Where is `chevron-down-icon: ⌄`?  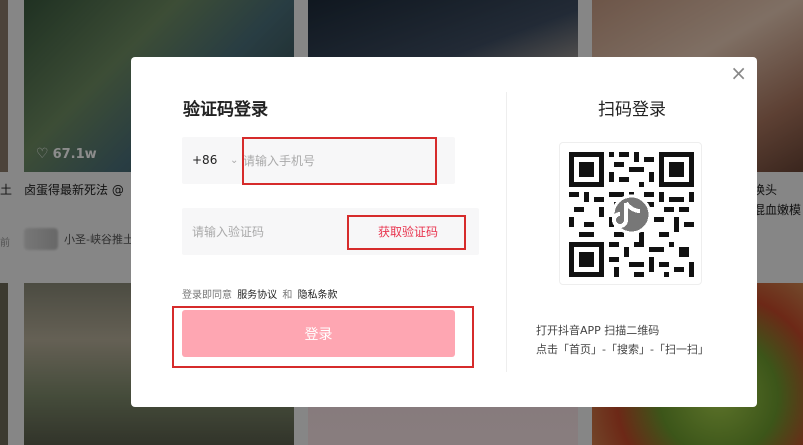 chevron-down-icon: ⌄ is located at coordinates (234, 160).